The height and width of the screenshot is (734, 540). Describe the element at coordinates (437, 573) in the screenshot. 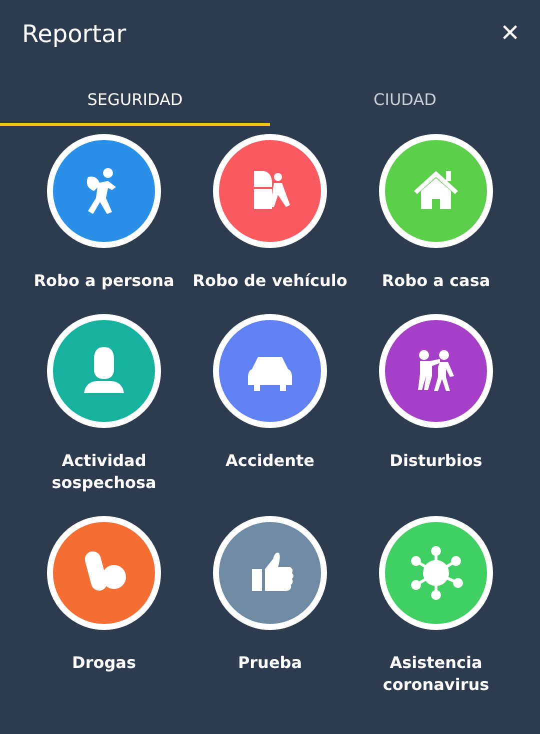

I see `virus-icon` at that location.